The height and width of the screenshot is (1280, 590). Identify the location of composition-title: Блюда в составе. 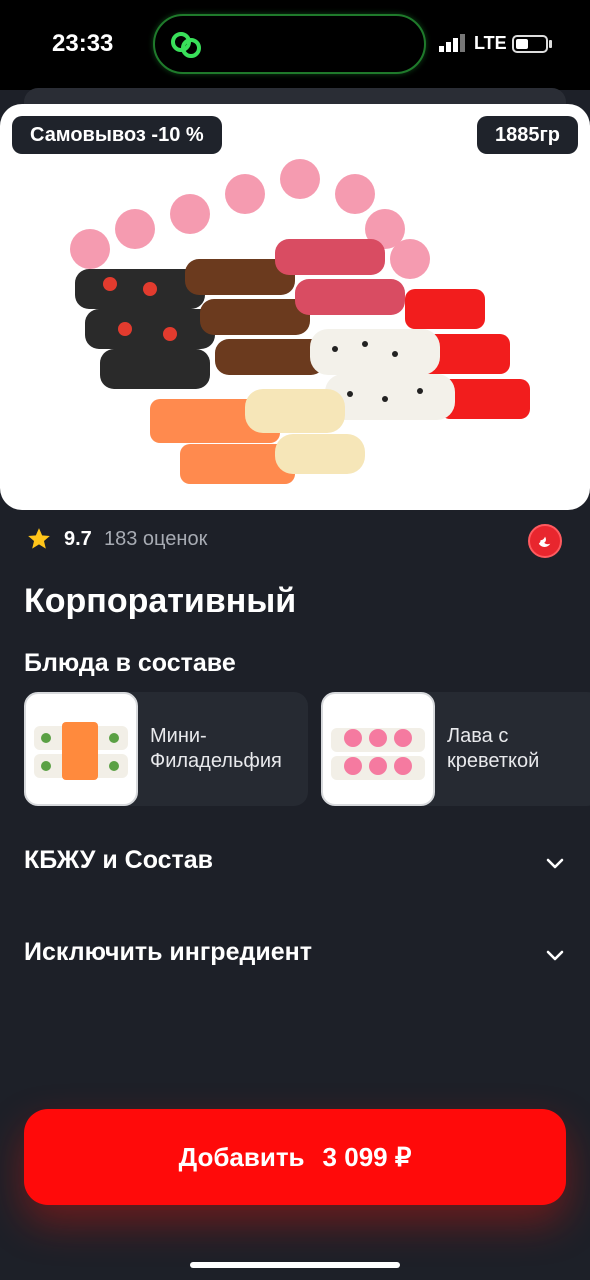
(130, 663).